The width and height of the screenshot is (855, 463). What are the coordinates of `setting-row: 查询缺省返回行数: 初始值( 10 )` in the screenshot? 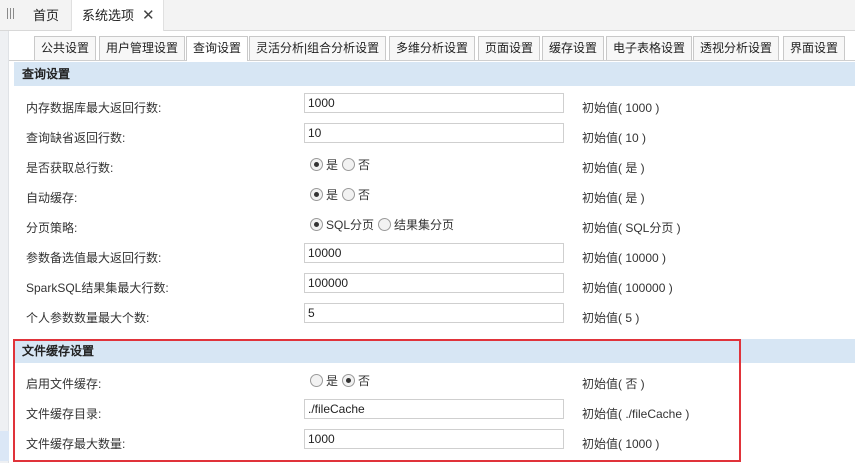 It's located at (434, 136).